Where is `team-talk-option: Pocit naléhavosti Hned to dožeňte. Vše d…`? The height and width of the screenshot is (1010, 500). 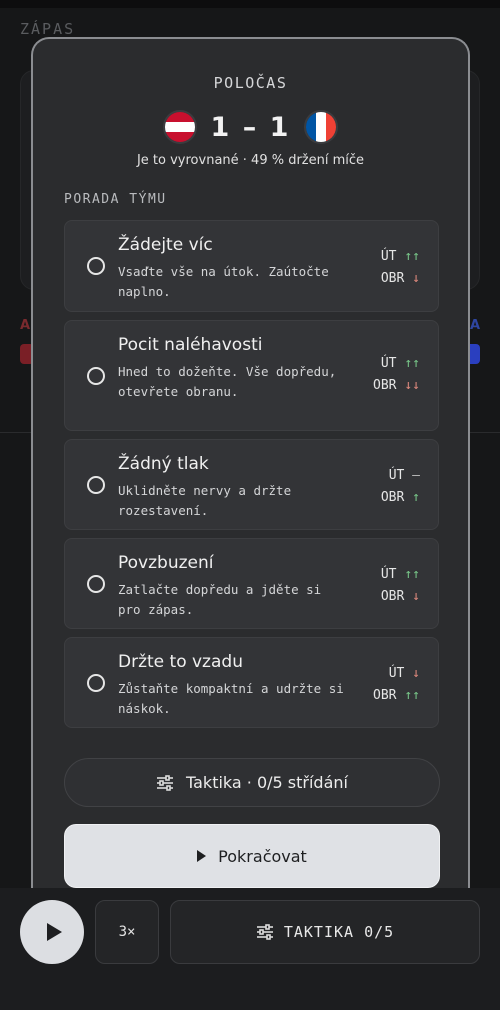
team-talk-option: Pocit naléhavosti Hned to dožeňte. Vše d… is located at coordinates (251, 375).